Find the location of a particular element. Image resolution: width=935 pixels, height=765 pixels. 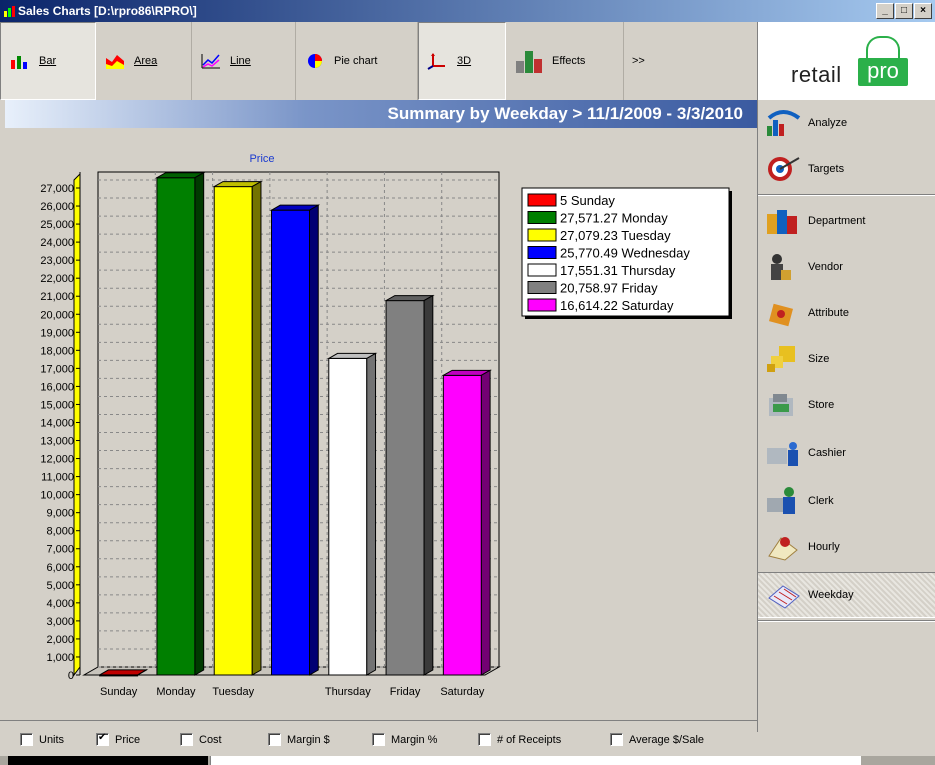

x-tick-label: Sunday is located at coordinates (119, 692).